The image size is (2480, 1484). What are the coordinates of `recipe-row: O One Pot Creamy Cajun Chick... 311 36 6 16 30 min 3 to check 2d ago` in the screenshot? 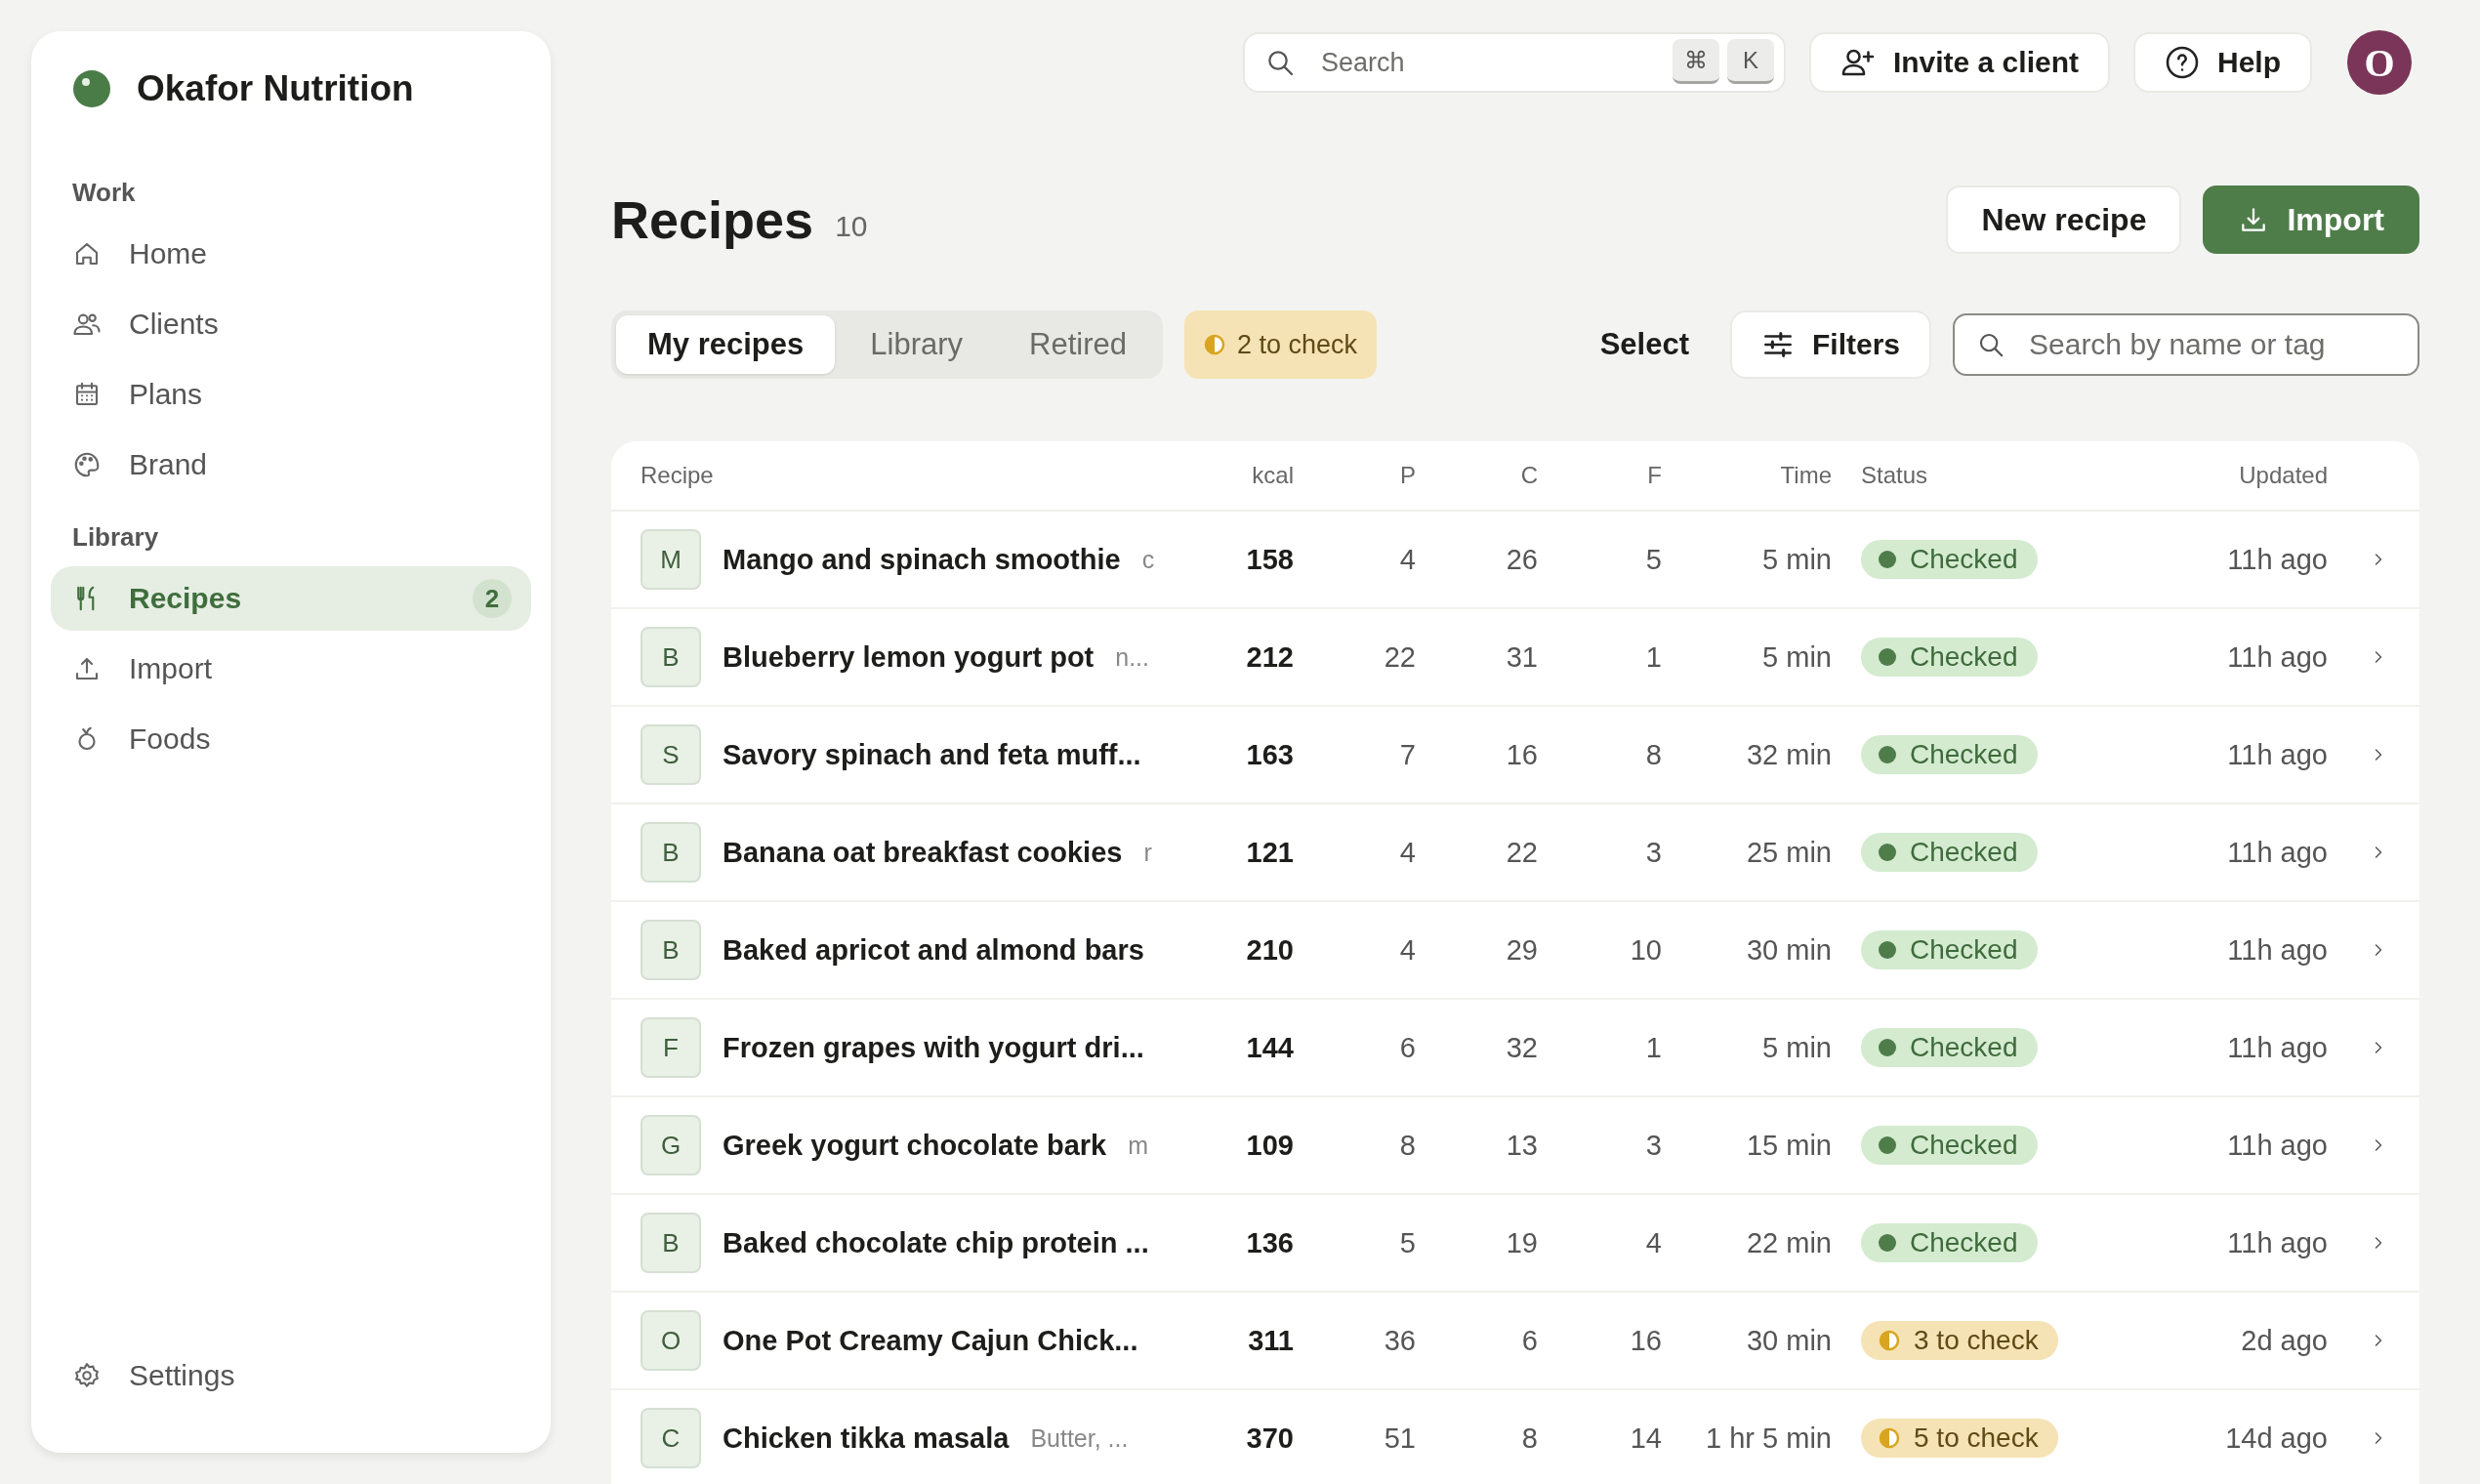 It's located at (1515, 1342).